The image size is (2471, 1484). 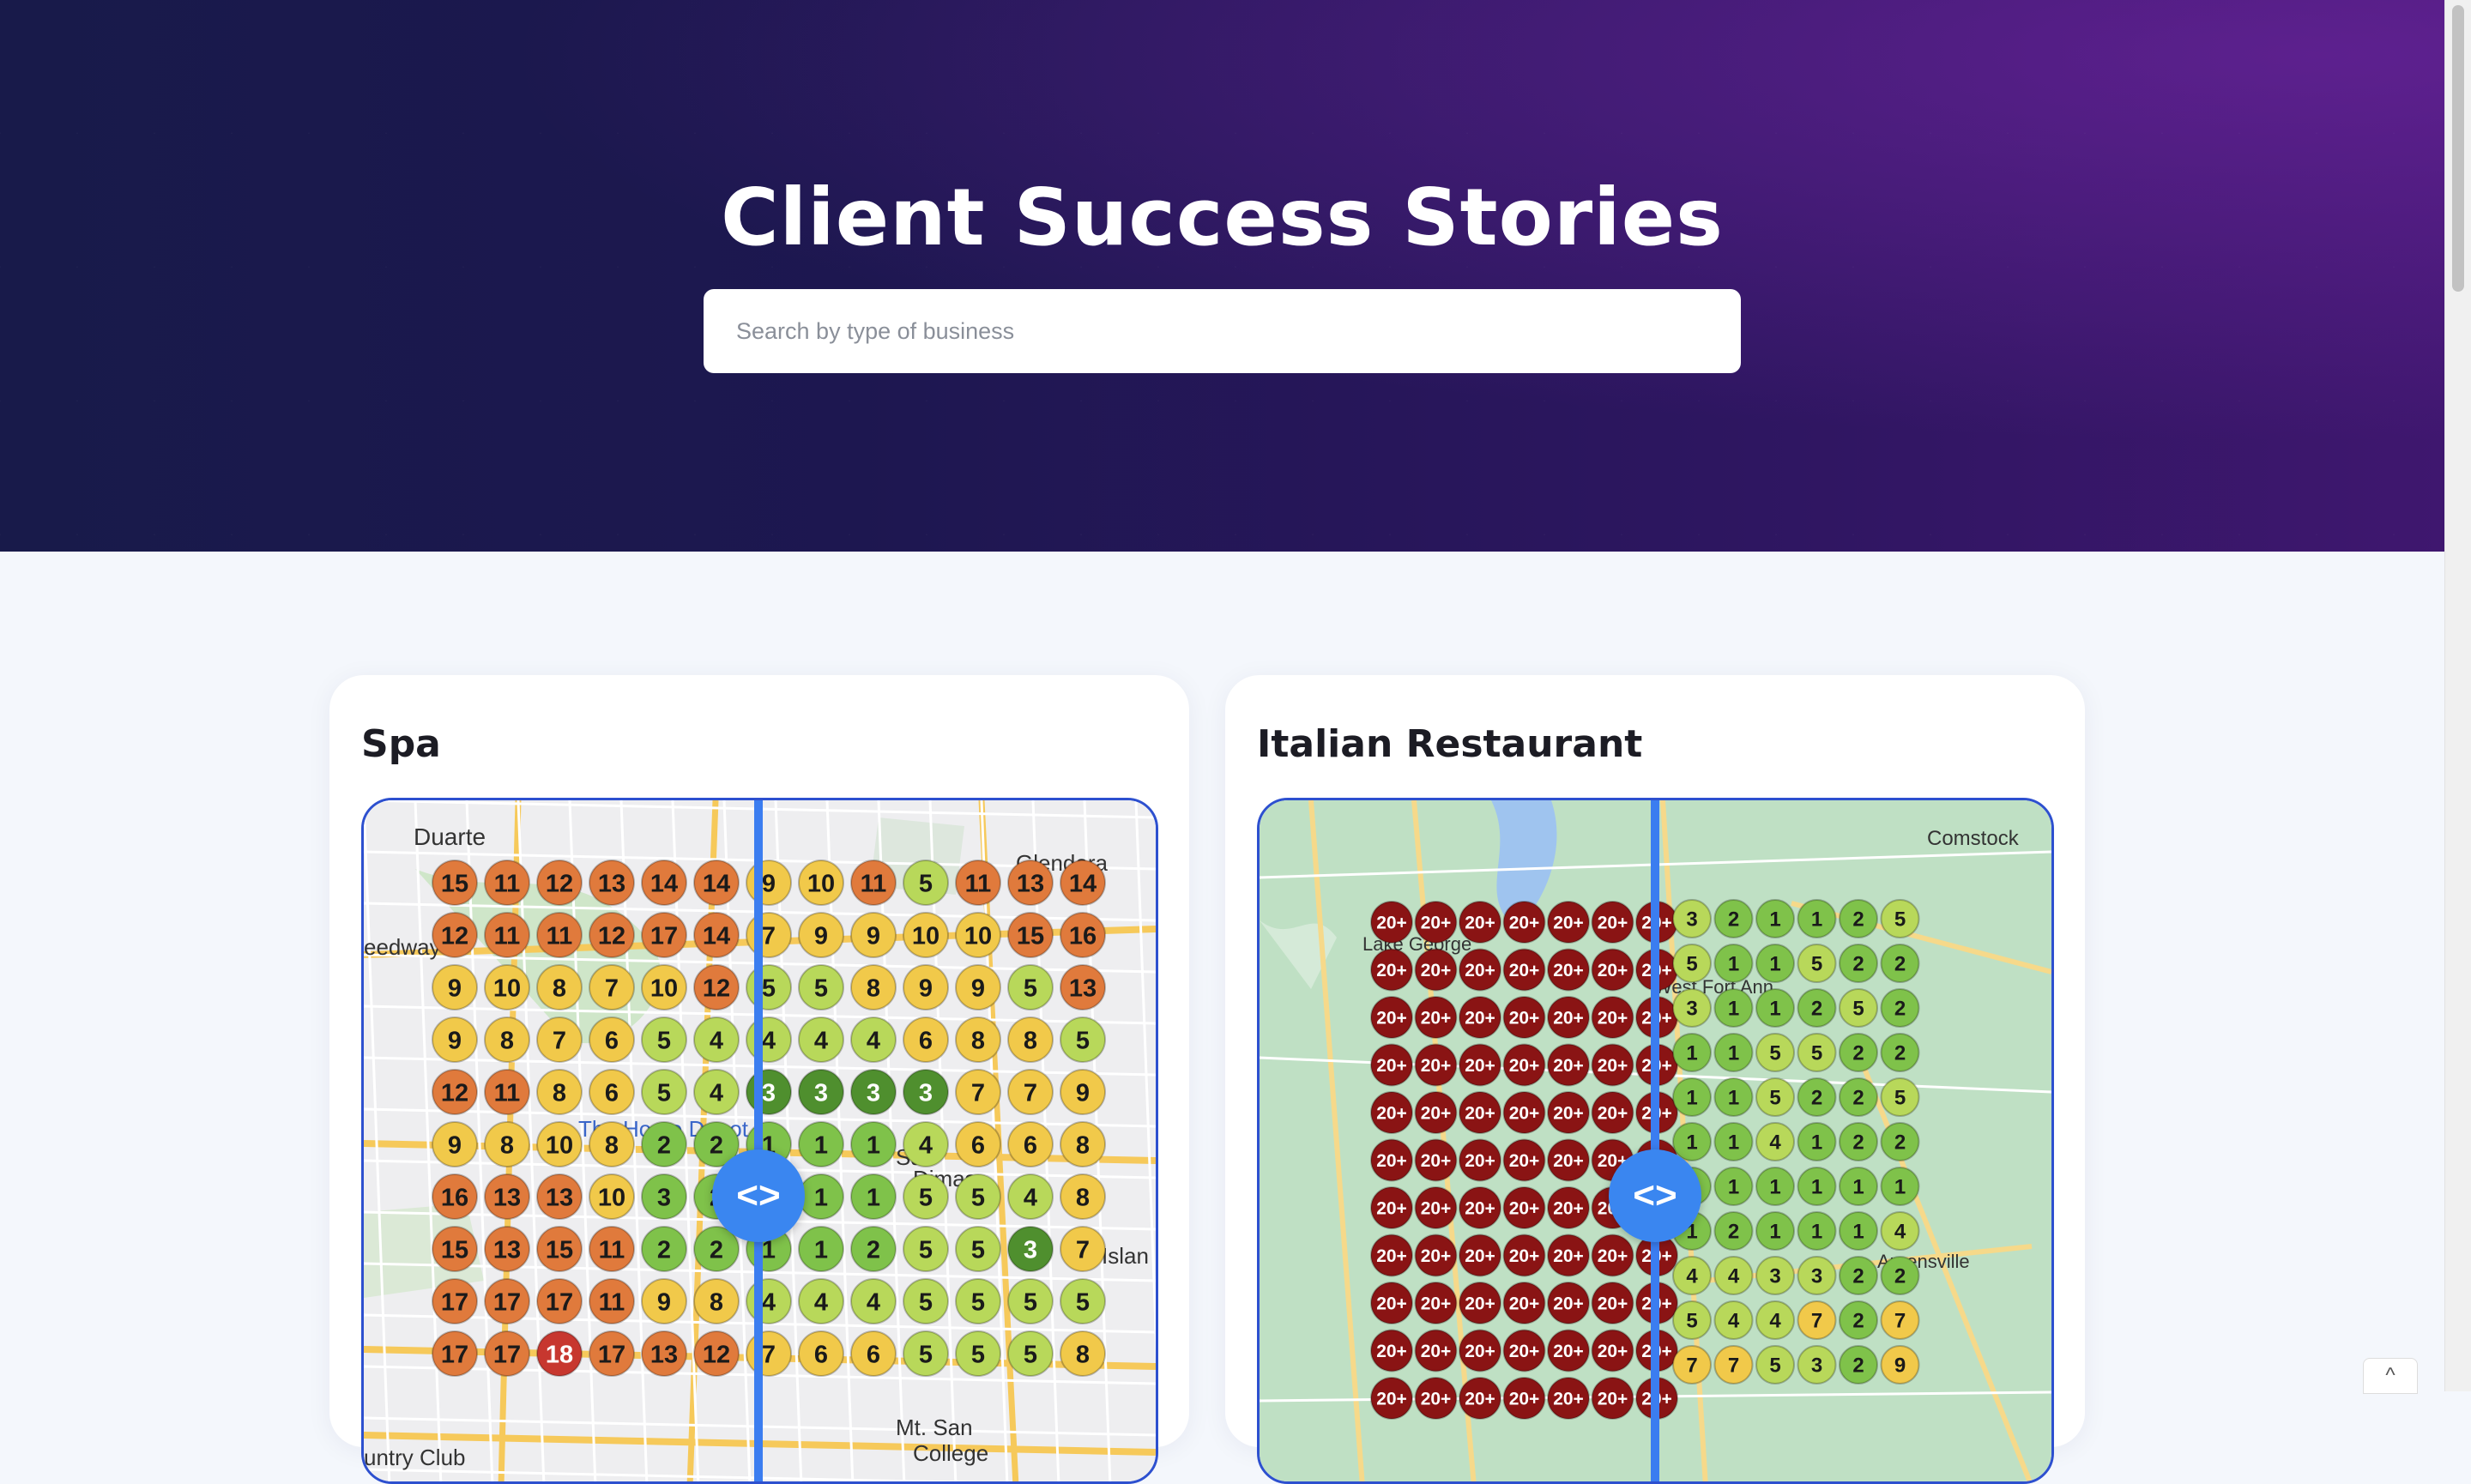 What do you see at coordinates (716, 987) in the screenshot?
I see `ranking-pin: 12` at bounding box center [716, 987].